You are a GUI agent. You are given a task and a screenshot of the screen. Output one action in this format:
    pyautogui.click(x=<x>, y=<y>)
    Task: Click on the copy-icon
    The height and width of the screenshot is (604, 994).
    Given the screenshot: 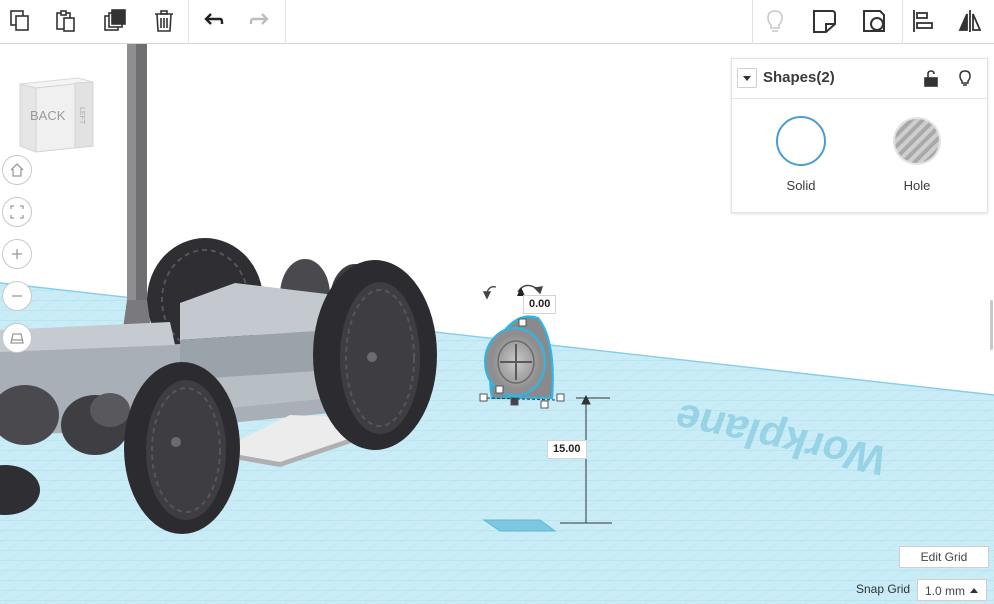 What is the action you would take?
    pyautogui.click(x=20, y=21)
    